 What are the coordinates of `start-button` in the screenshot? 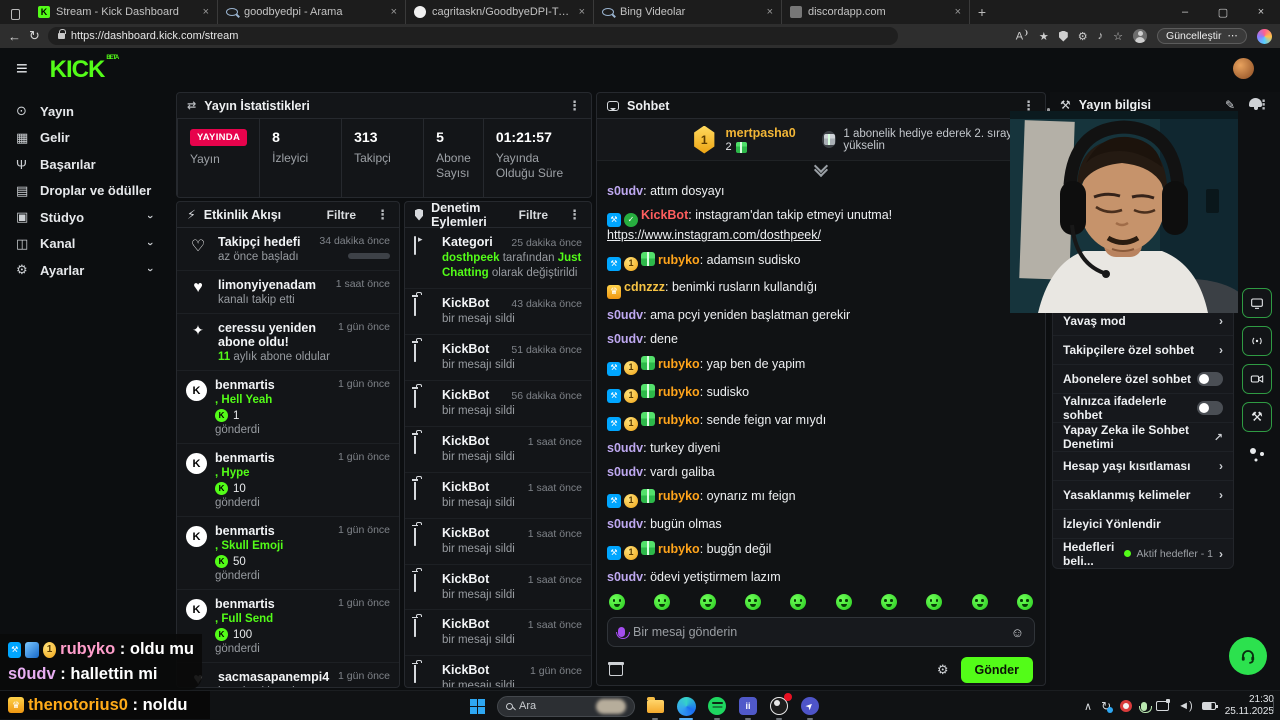 It's located at (477, 706).